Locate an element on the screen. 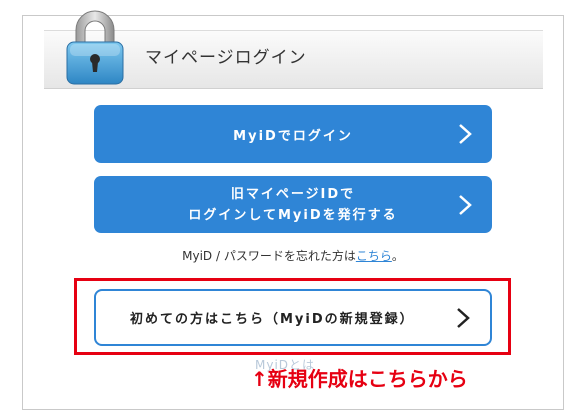 The height and width of the screenshot is (419, 586). old-id-login-label-line1: 旧マイページIDで is located at coordinates (293, 194).